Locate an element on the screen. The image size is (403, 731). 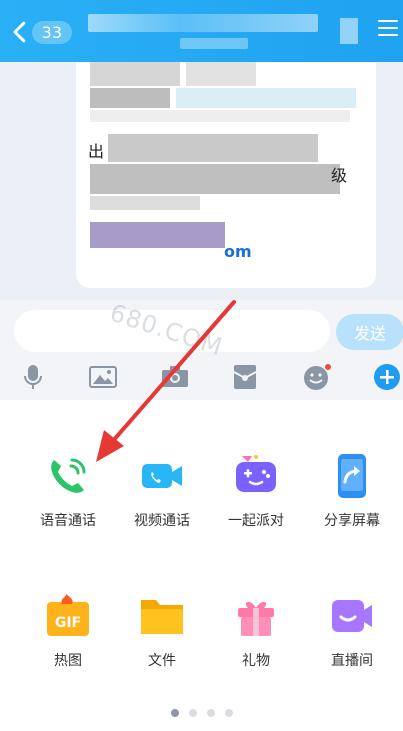
gif-icon: GIF is located at coordinates (68, 616).